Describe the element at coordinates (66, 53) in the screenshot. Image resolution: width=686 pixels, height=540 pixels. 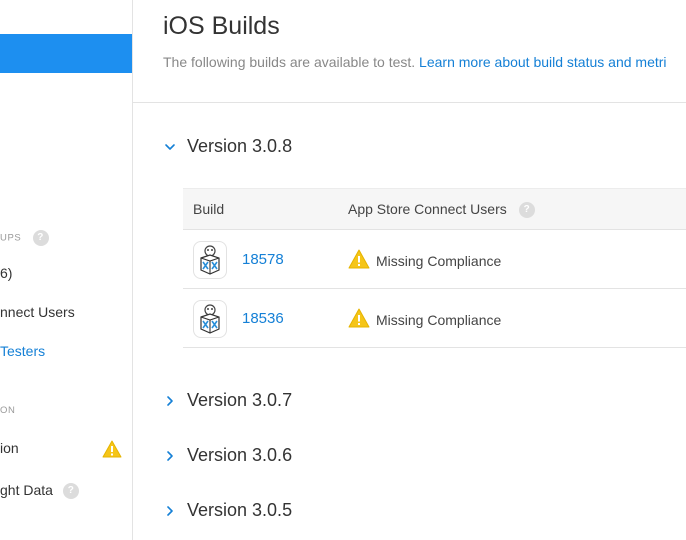
I see `sidebar-selected-item` at that location.